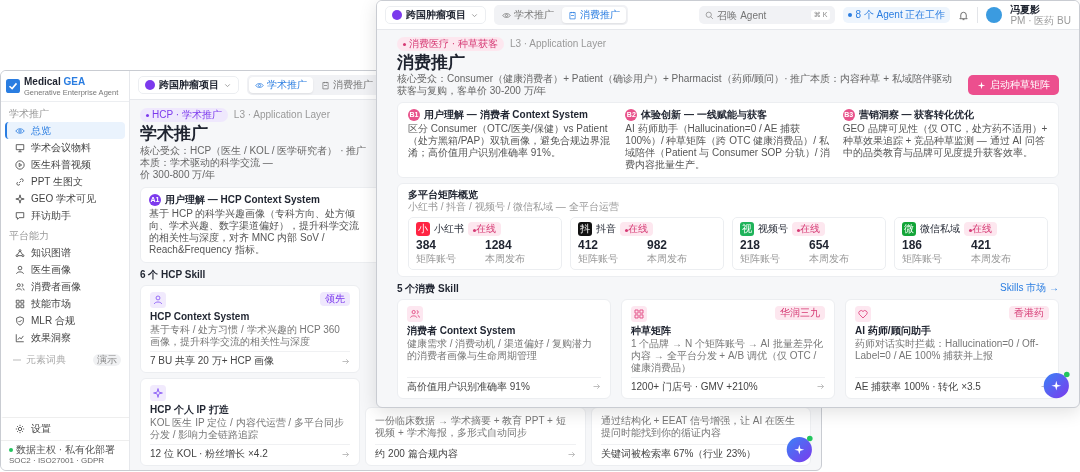 This screenshot has height=472, width=1080. What do you see at coordinates (809, 243) in the screenshot?
I see `platform-tile: 视 视频号 在线 218 矩阵账号 654 本周发布` at bounding box center [809, 243].